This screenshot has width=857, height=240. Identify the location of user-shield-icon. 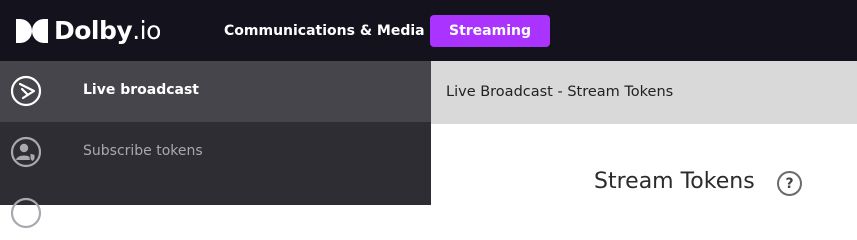
(26, 152).